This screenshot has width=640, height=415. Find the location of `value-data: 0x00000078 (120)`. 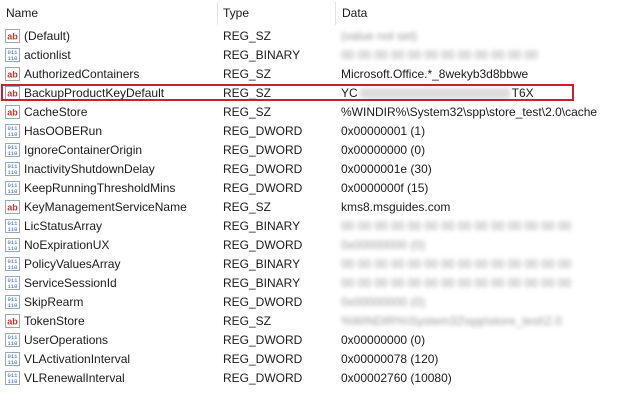

value-data: 0x00000078 (120) is located at coordinates (390, 359).